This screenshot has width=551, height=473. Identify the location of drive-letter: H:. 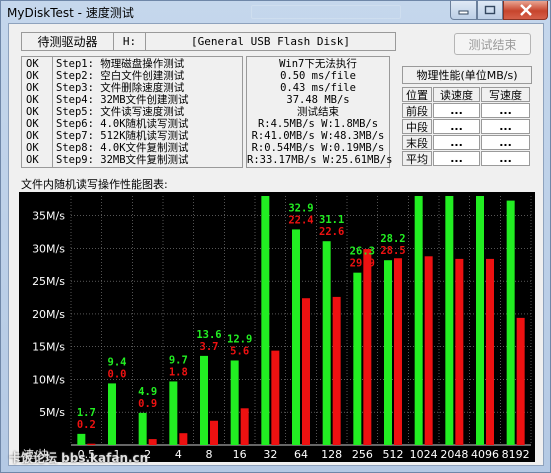
(130, 41).